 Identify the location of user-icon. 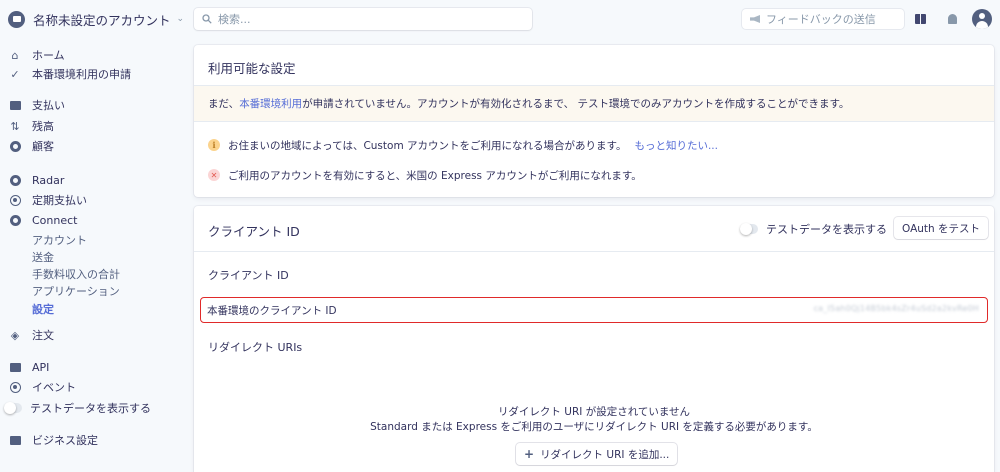
(982, 19).